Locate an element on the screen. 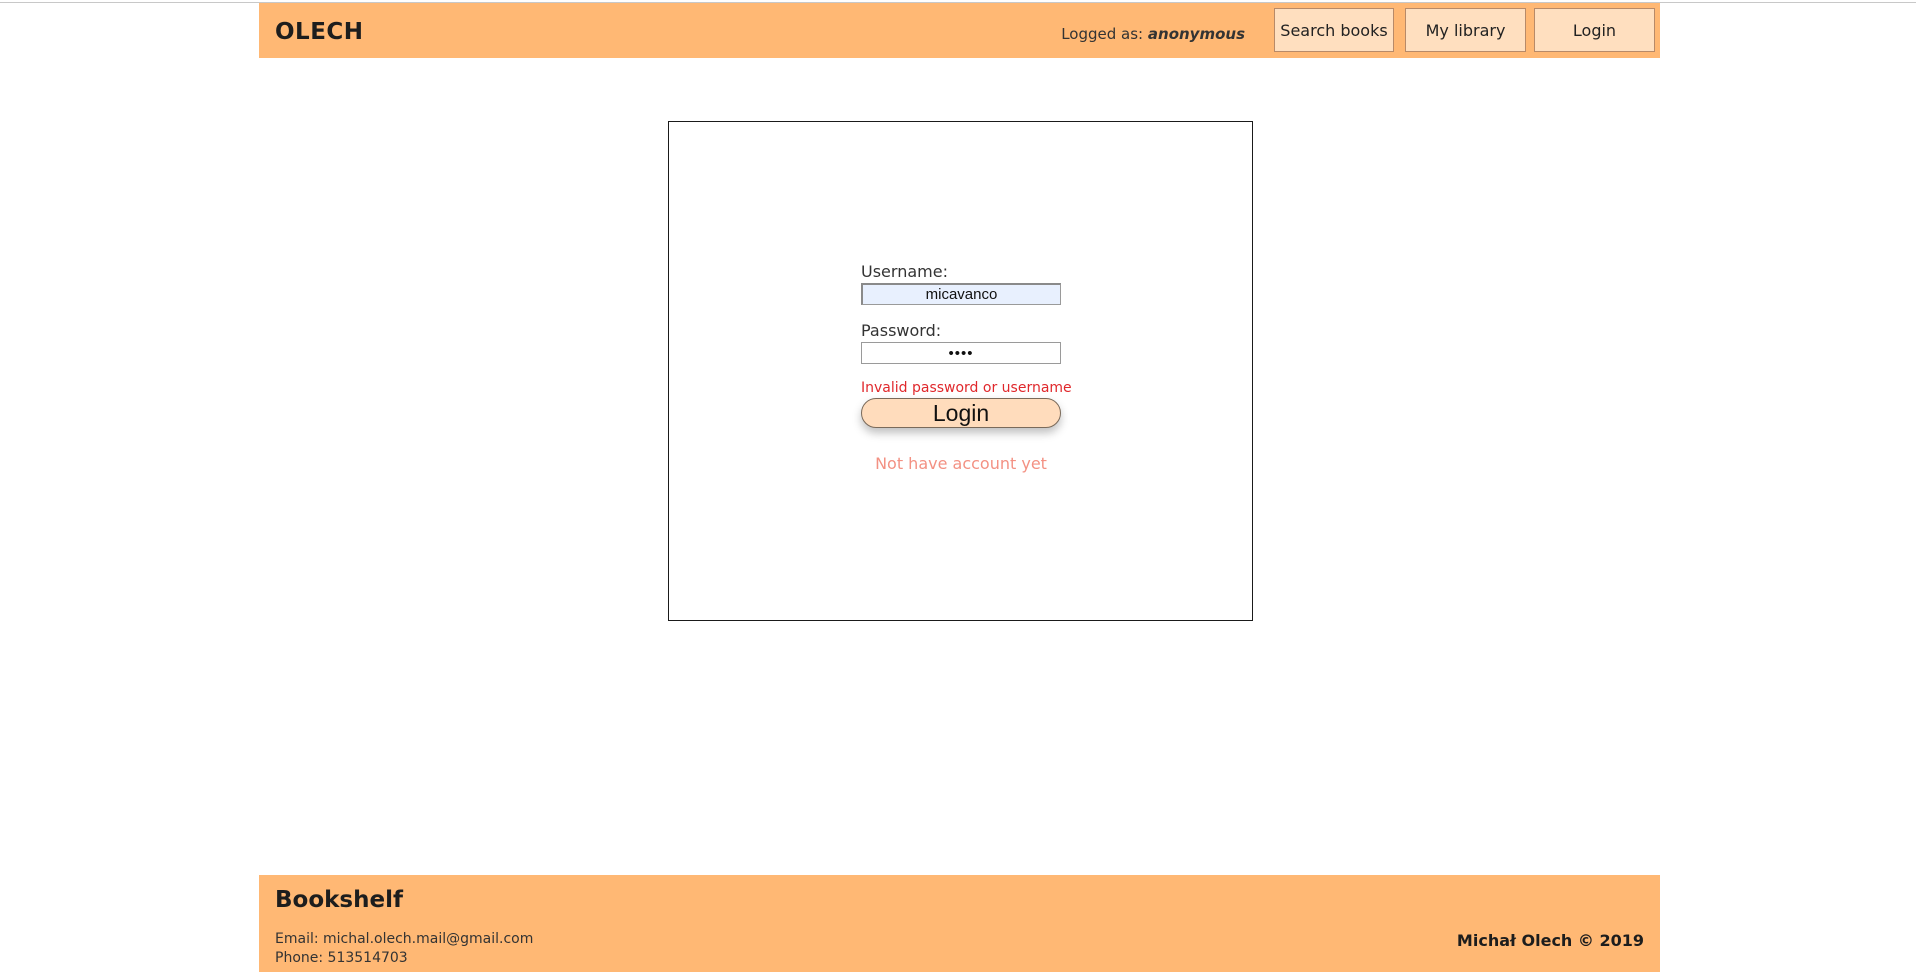 This screenshot has height=972, width=1916. footer-email: Email: michal.olech.mail@gmail.com is located at coordinates (404, 939).